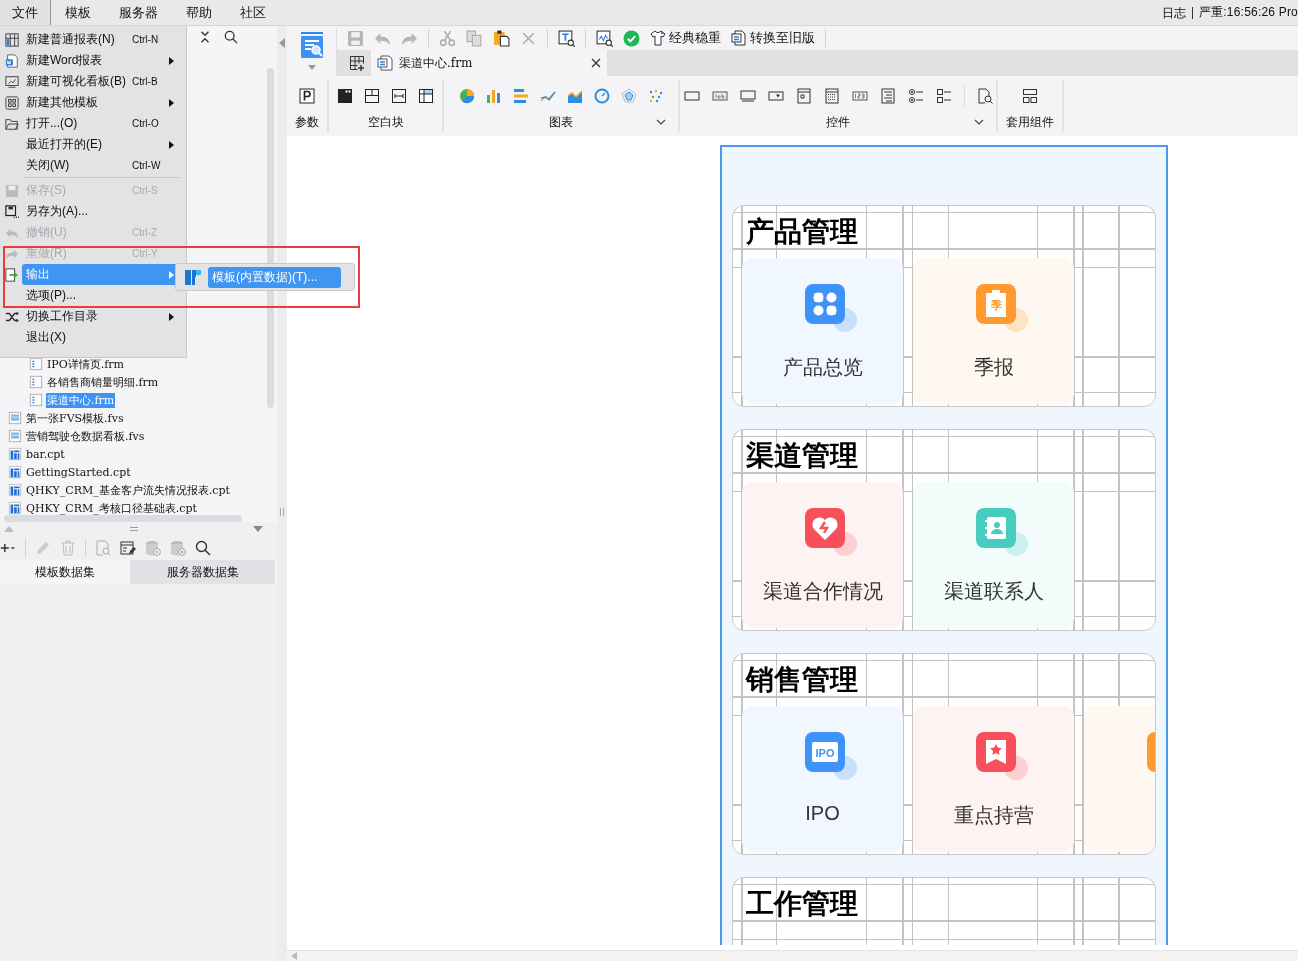  Describe the element at coordinates (307, 96) in the screenshot. I see `parameter-icon` at that location.